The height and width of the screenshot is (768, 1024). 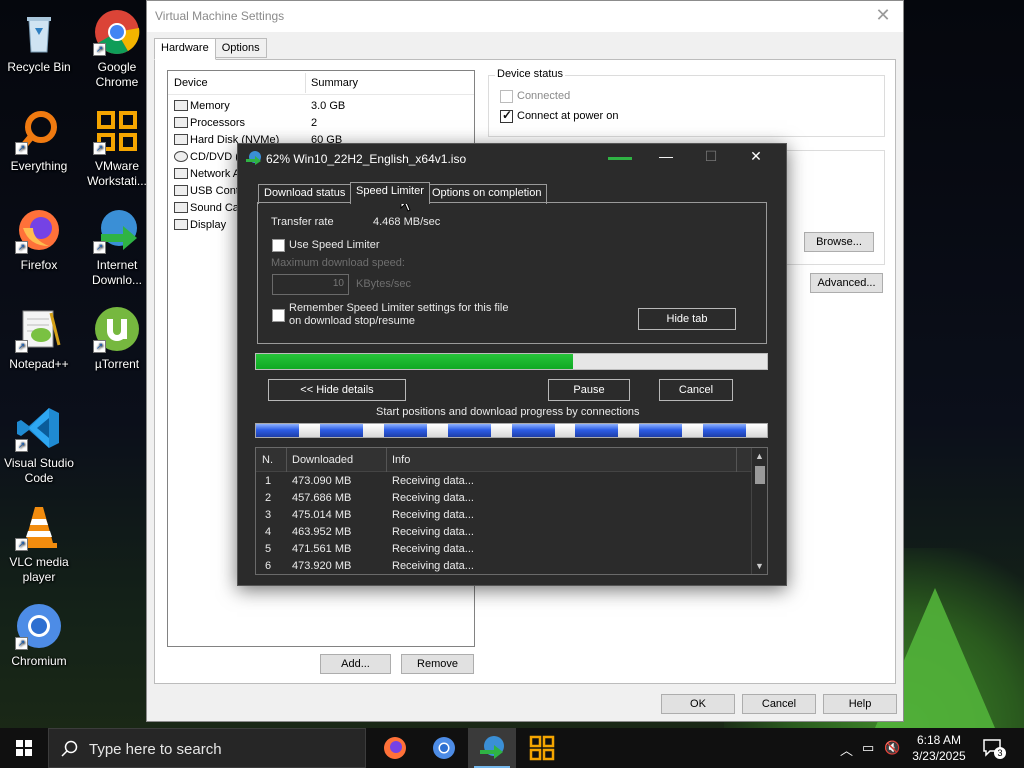 What do you see at coordinates (338, 263) in the screenshot?
I see `max-speed-label: Maximum download speed:` at bounding box center [338, 263].